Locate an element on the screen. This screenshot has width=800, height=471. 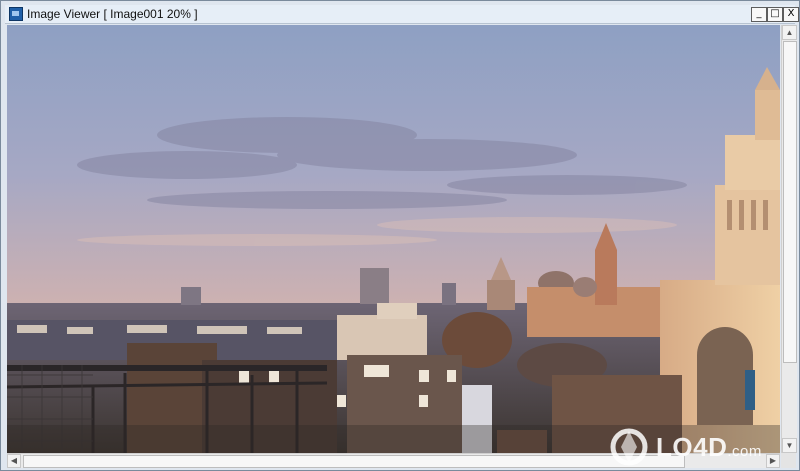
watermark-text: LO4D.com is located at coordinates (709, 447).